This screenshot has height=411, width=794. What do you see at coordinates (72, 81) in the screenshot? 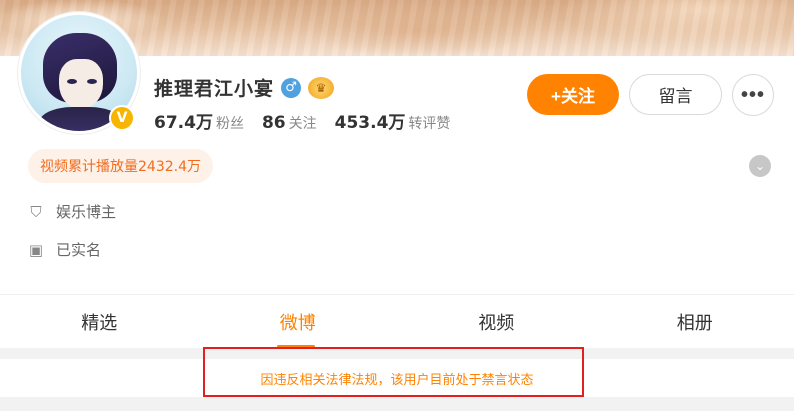
I see `avatar-eye-left` at bounding box center [72, 81].